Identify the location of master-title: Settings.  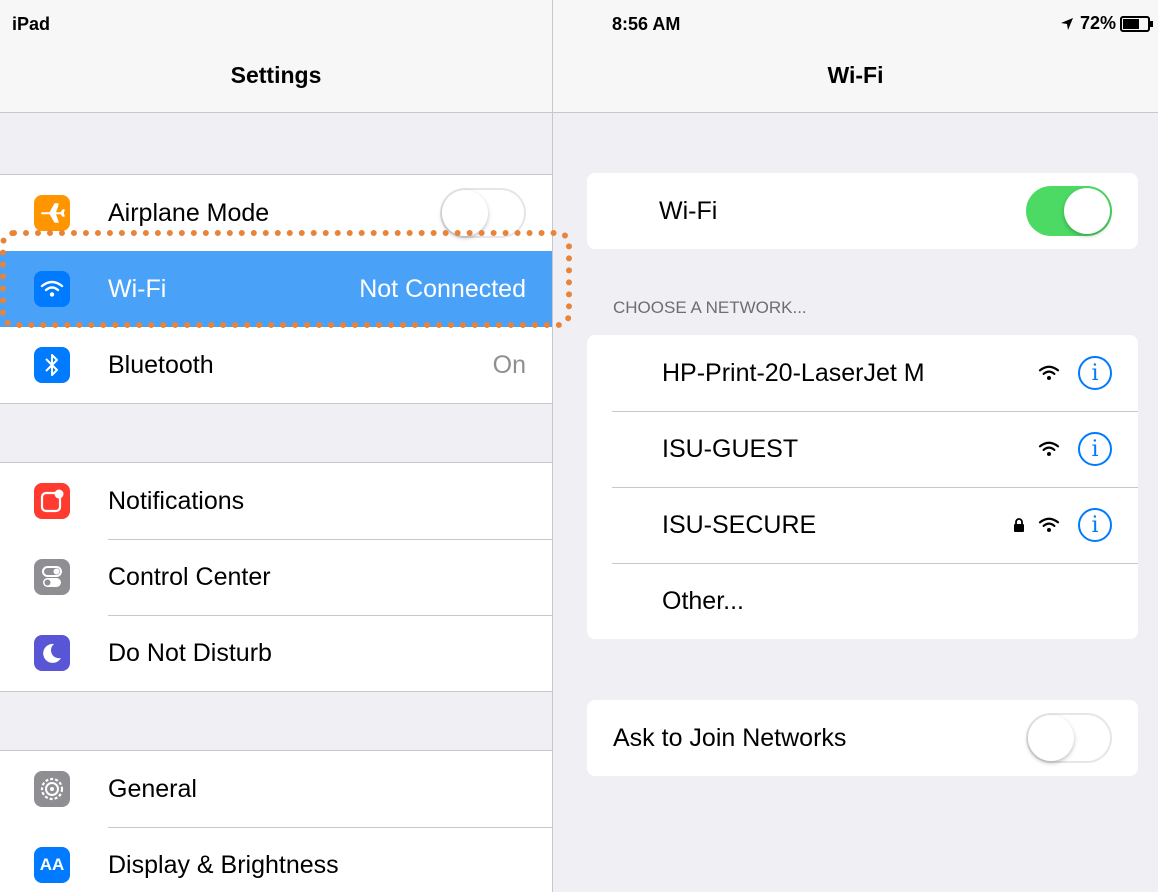
(276, 75).